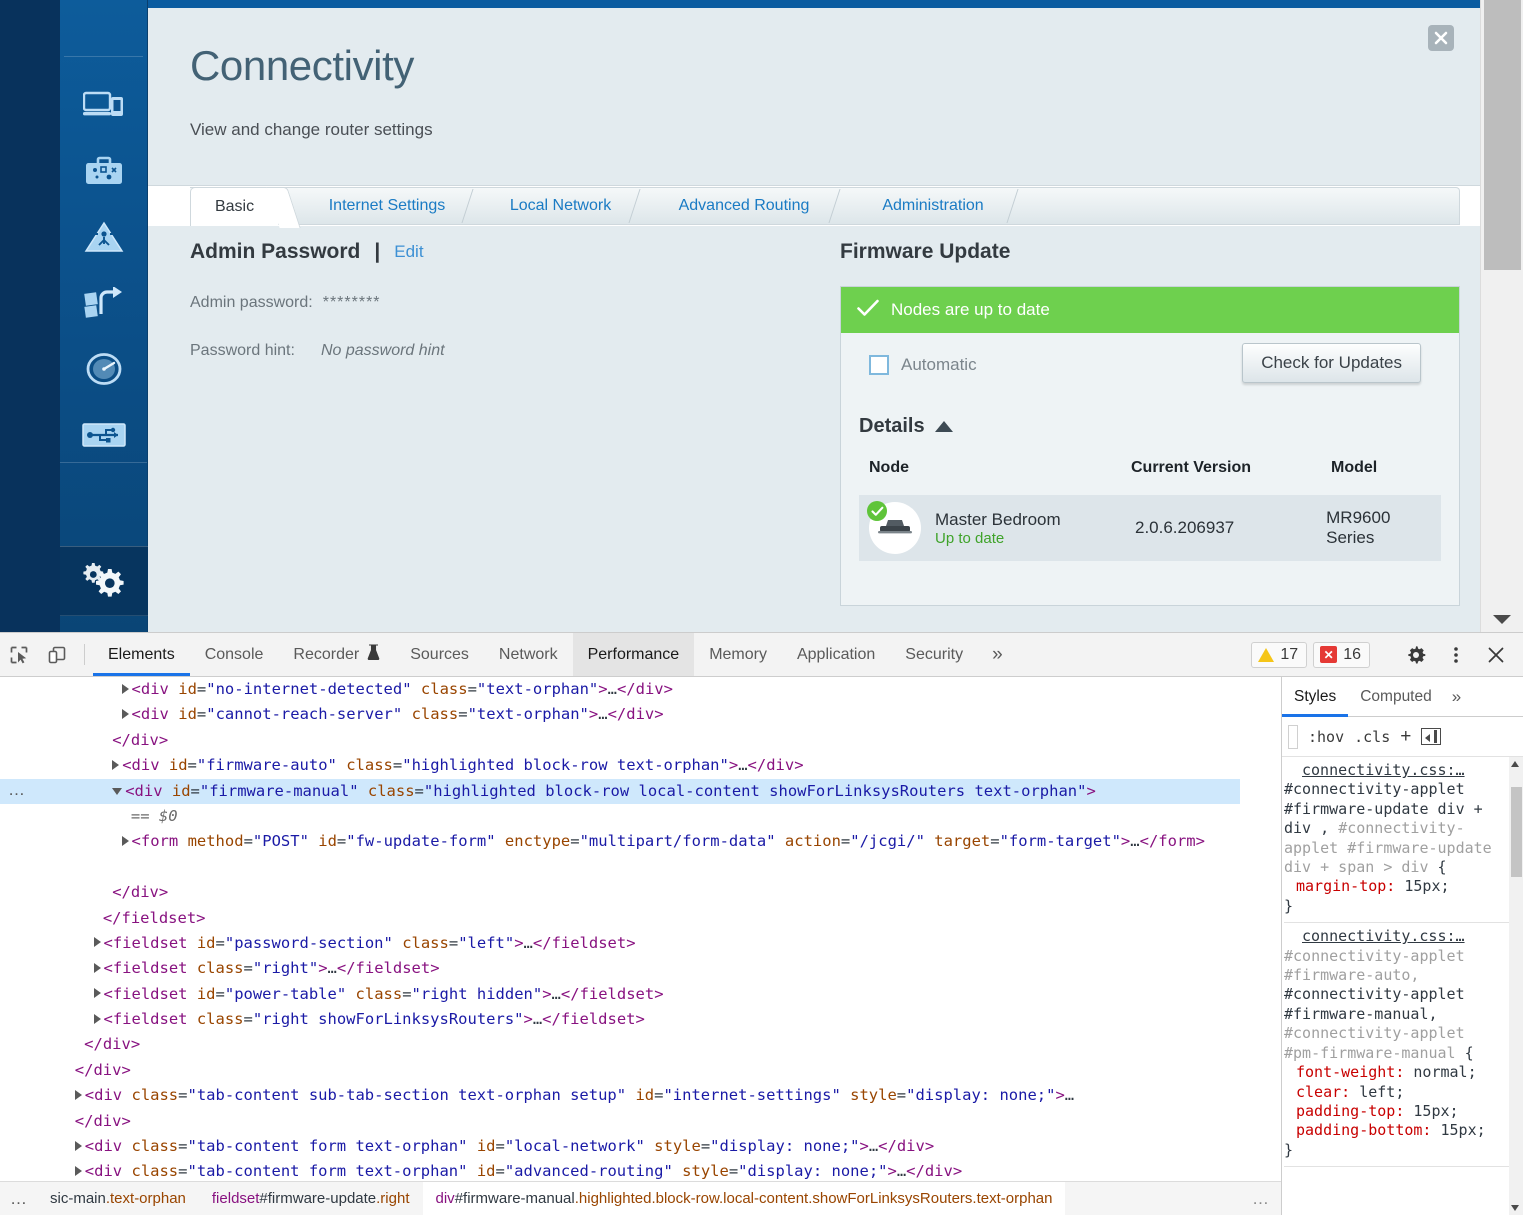 This screenshot has width=1523, height=1216. I want to click on scroll-up-icon, so click(1515, 764).